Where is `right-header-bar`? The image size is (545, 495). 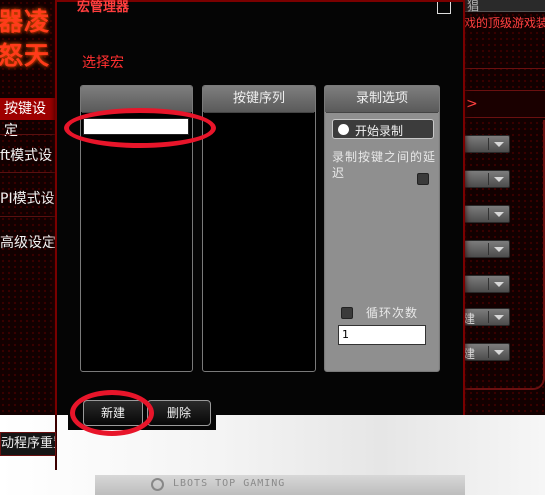 right-header-bar is located at coordinates (505, 68).